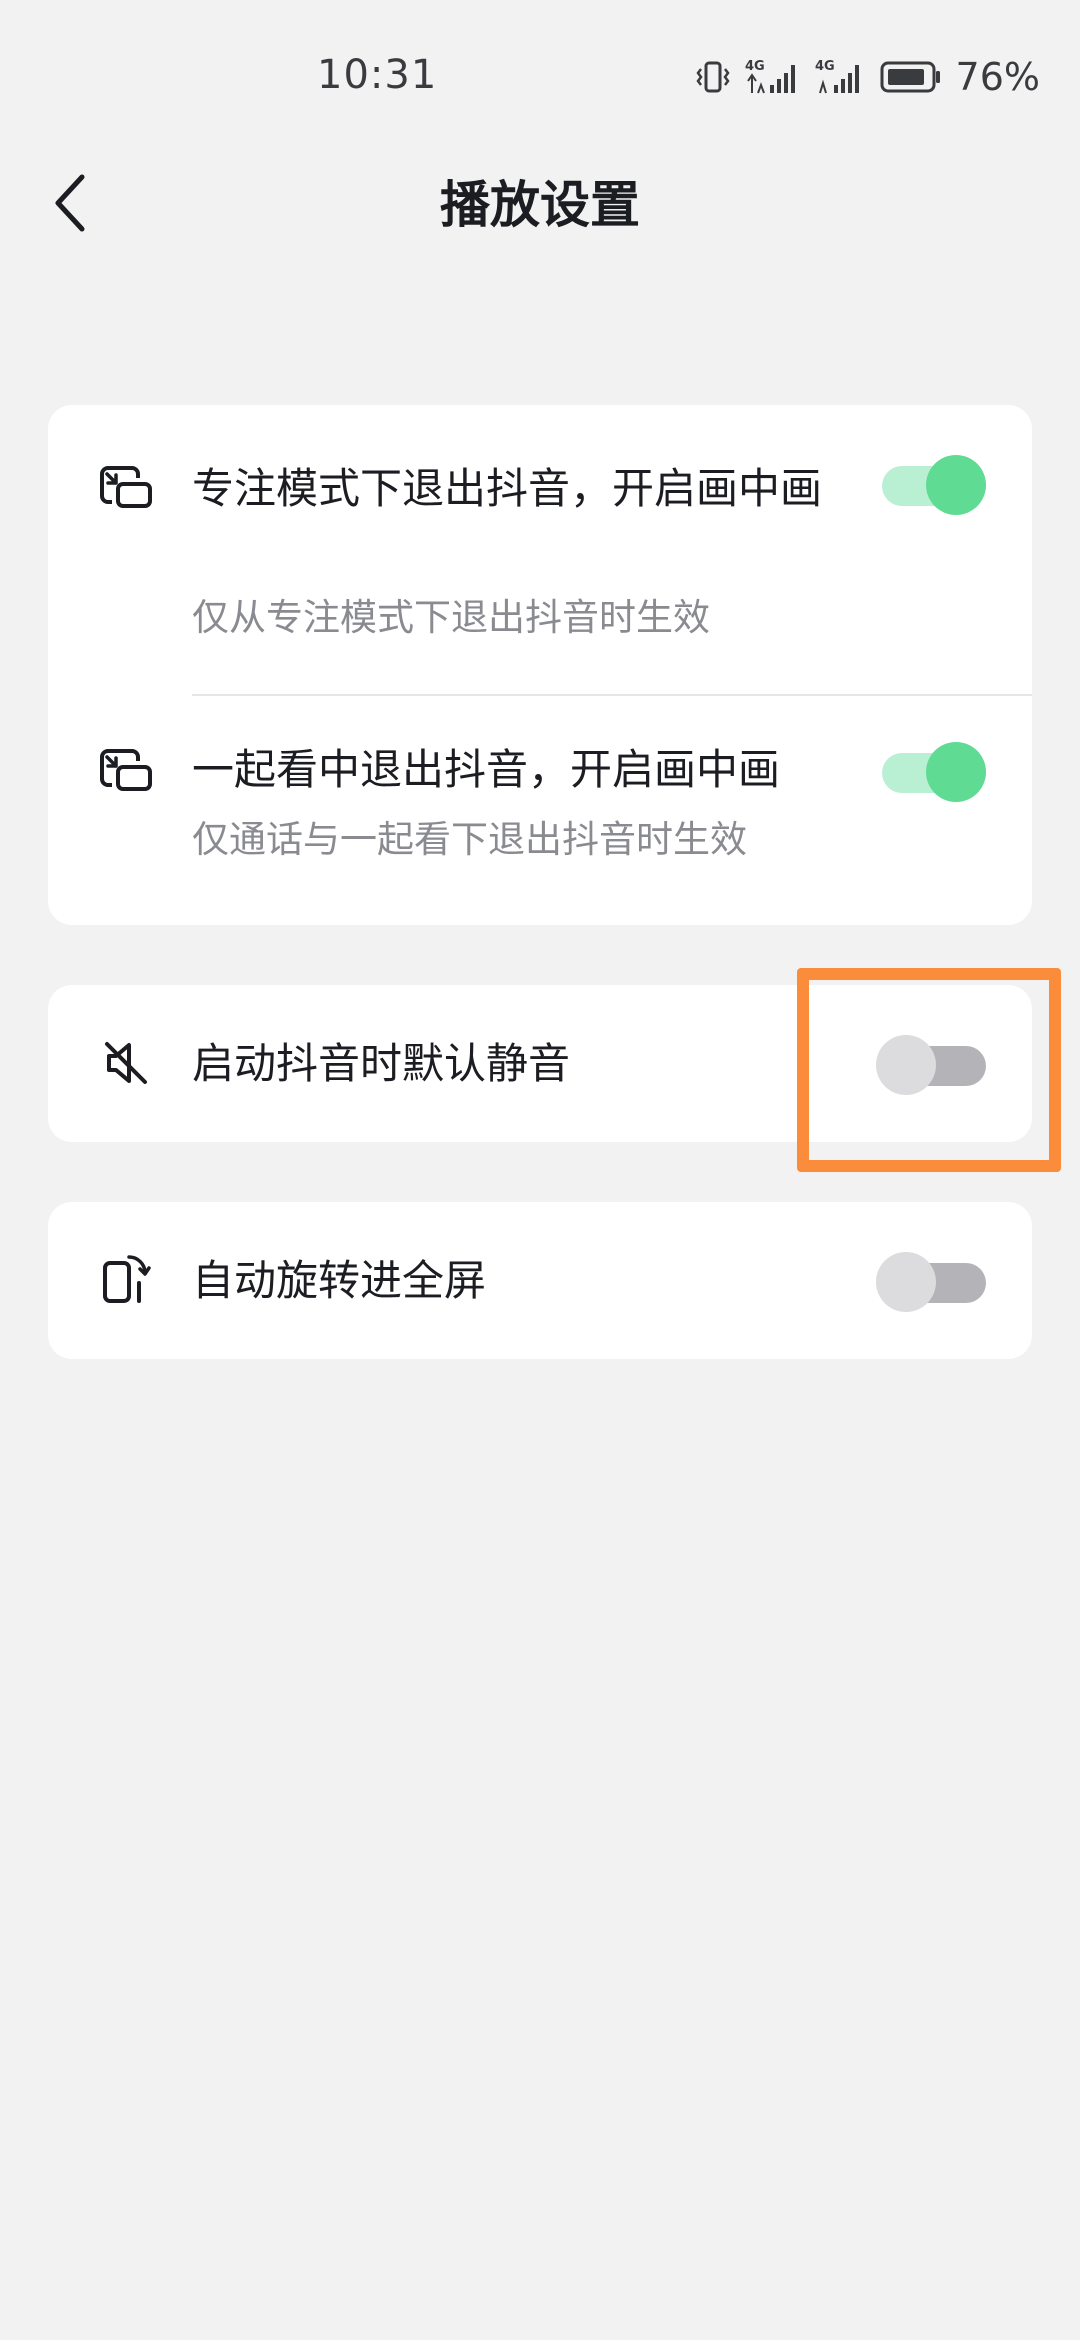  What do you see at coordinates (507, 488) in the screenshot?
I see `setting-title: 专注模式下退出抖音，开启画中画` at bounding box center [507, 488].